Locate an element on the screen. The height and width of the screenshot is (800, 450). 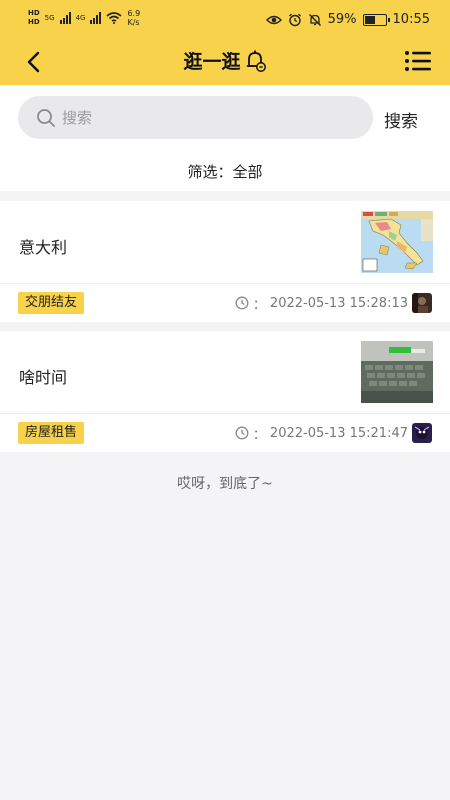
wifi-icon is located at coordinates (114, 18).